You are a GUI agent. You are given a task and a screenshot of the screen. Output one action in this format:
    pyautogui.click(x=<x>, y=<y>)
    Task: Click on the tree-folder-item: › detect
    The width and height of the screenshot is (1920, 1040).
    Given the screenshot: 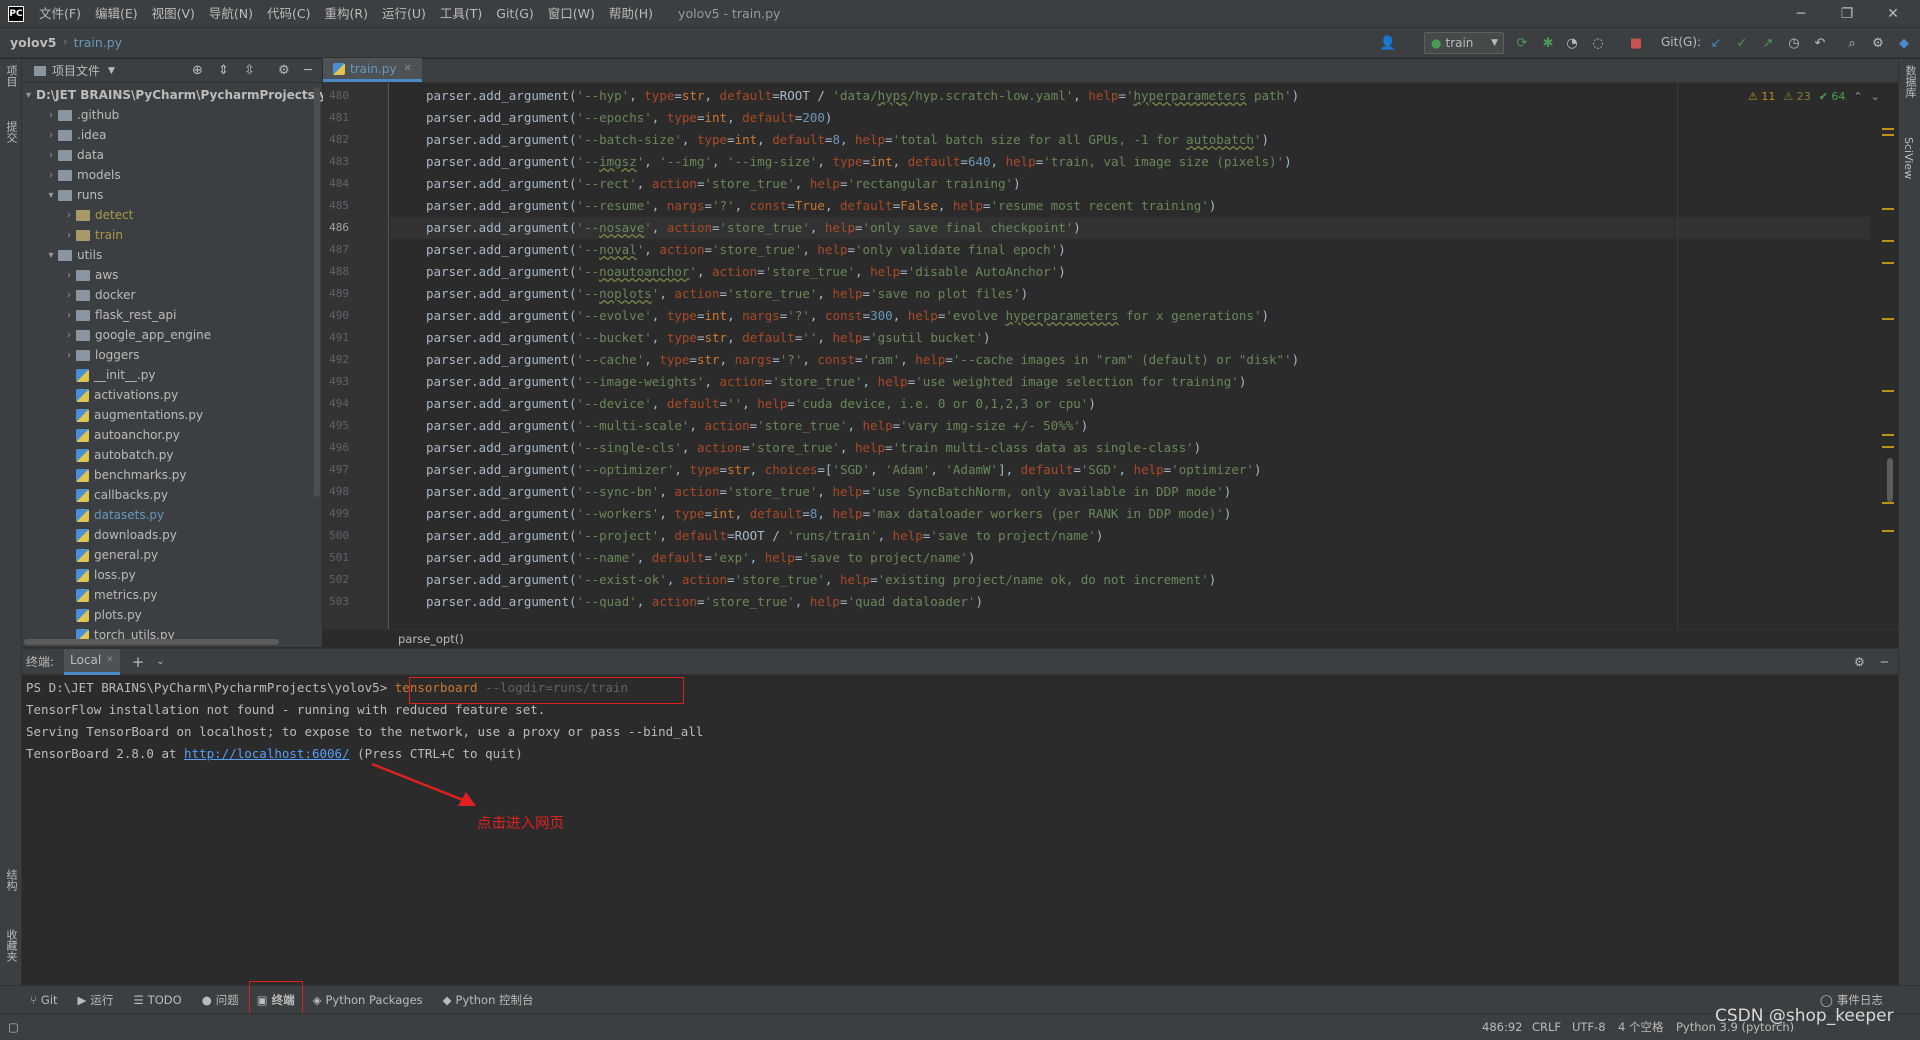 What is the action you would take?
    pyautogui.click(x=172, y=215)
    